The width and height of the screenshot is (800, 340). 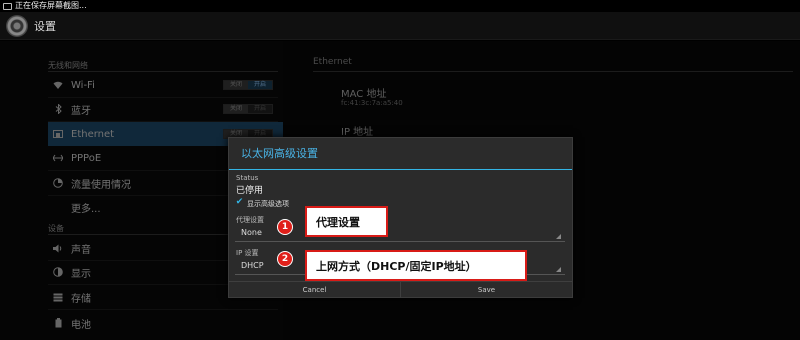 I want to click on settings-app-icon, so click(x=17, y=25).